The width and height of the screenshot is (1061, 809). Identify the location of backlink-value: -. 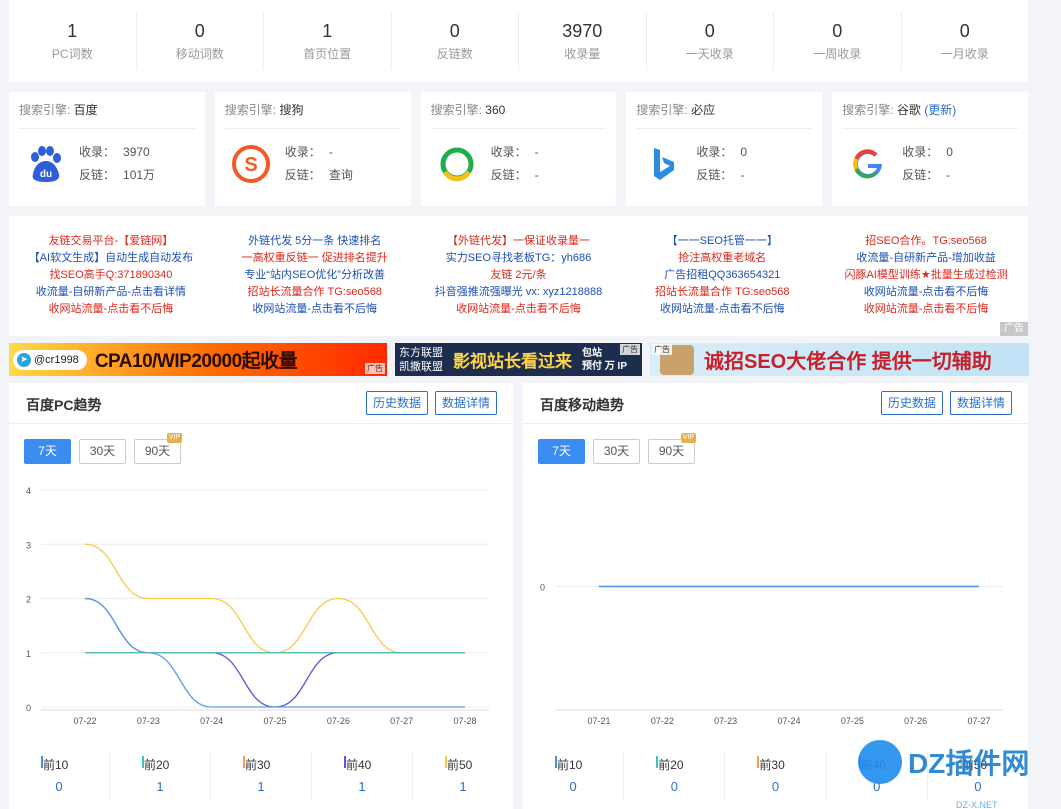
(536, 175).